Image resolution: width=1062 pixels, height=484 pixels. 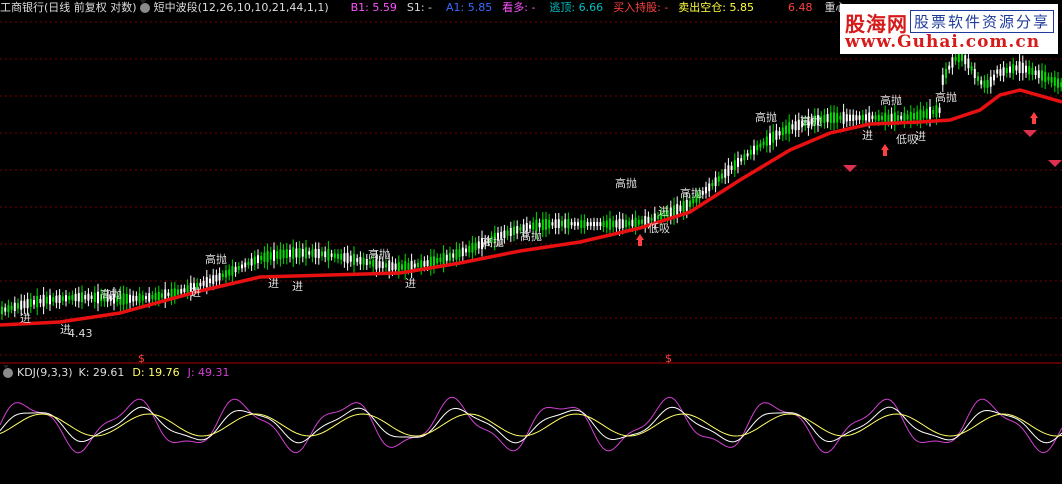 I want to click on dollar-marker: $, so click(x=668, y=358).